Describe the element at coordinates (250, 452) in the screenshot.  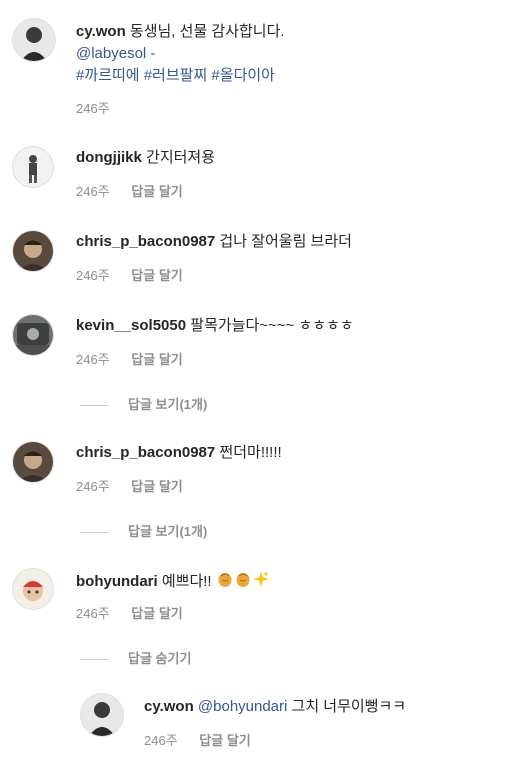
I see `comment-text: 쩐더마!!!!!` at that location.